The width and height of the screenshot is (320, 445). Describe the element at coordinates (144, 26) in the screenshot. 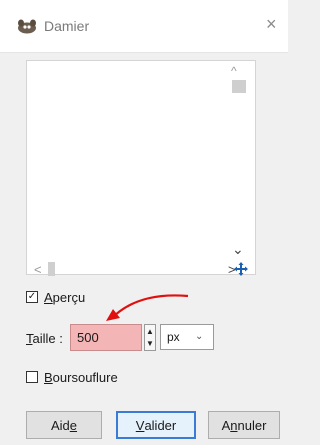

I see `title-bar: Damier ×` at that location.